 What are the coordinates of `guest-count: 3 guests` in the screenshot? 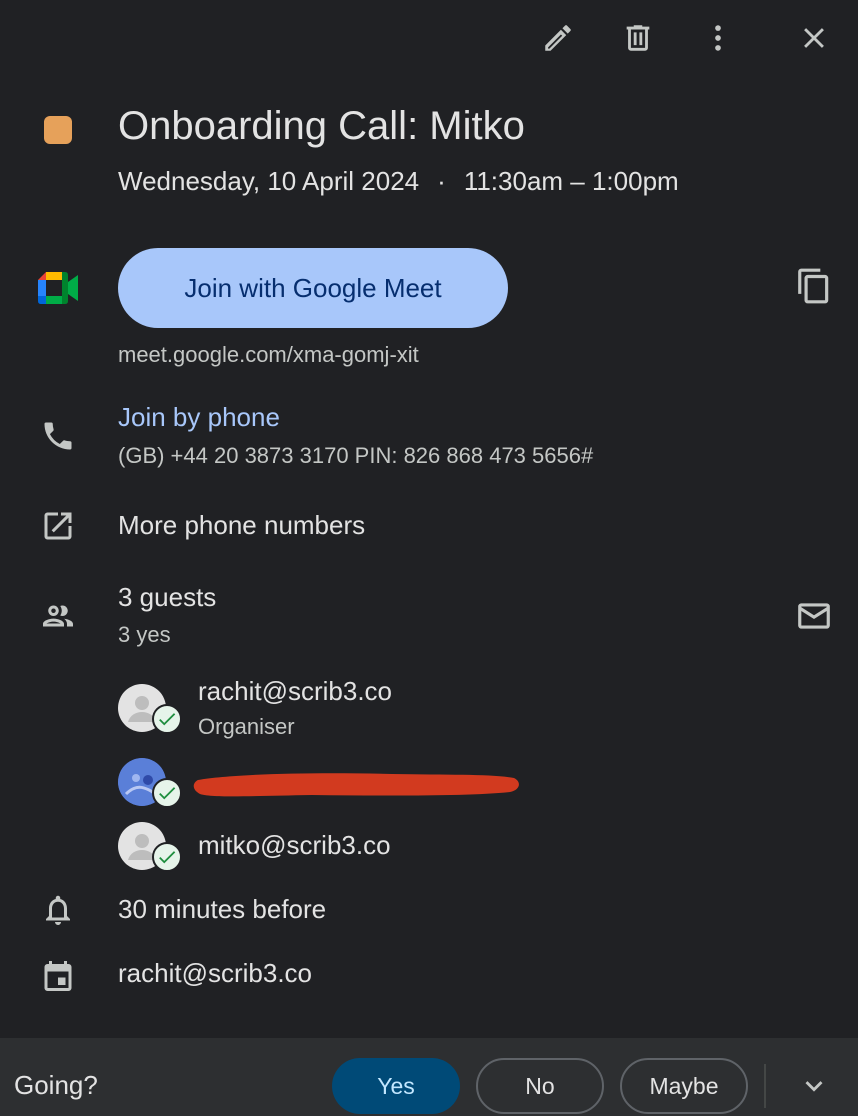 It's located at (167, 597).